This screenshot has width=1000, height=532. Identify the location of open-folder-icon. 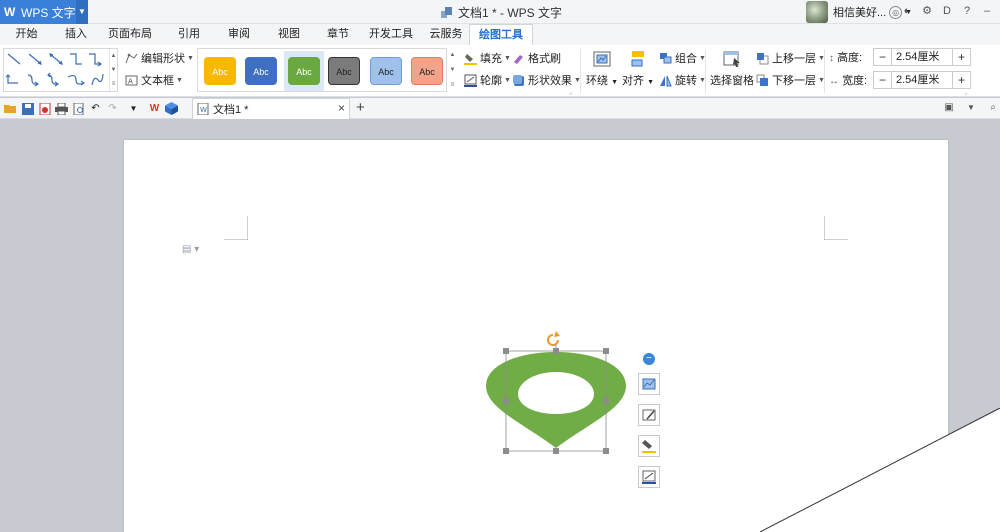
(10, 108).